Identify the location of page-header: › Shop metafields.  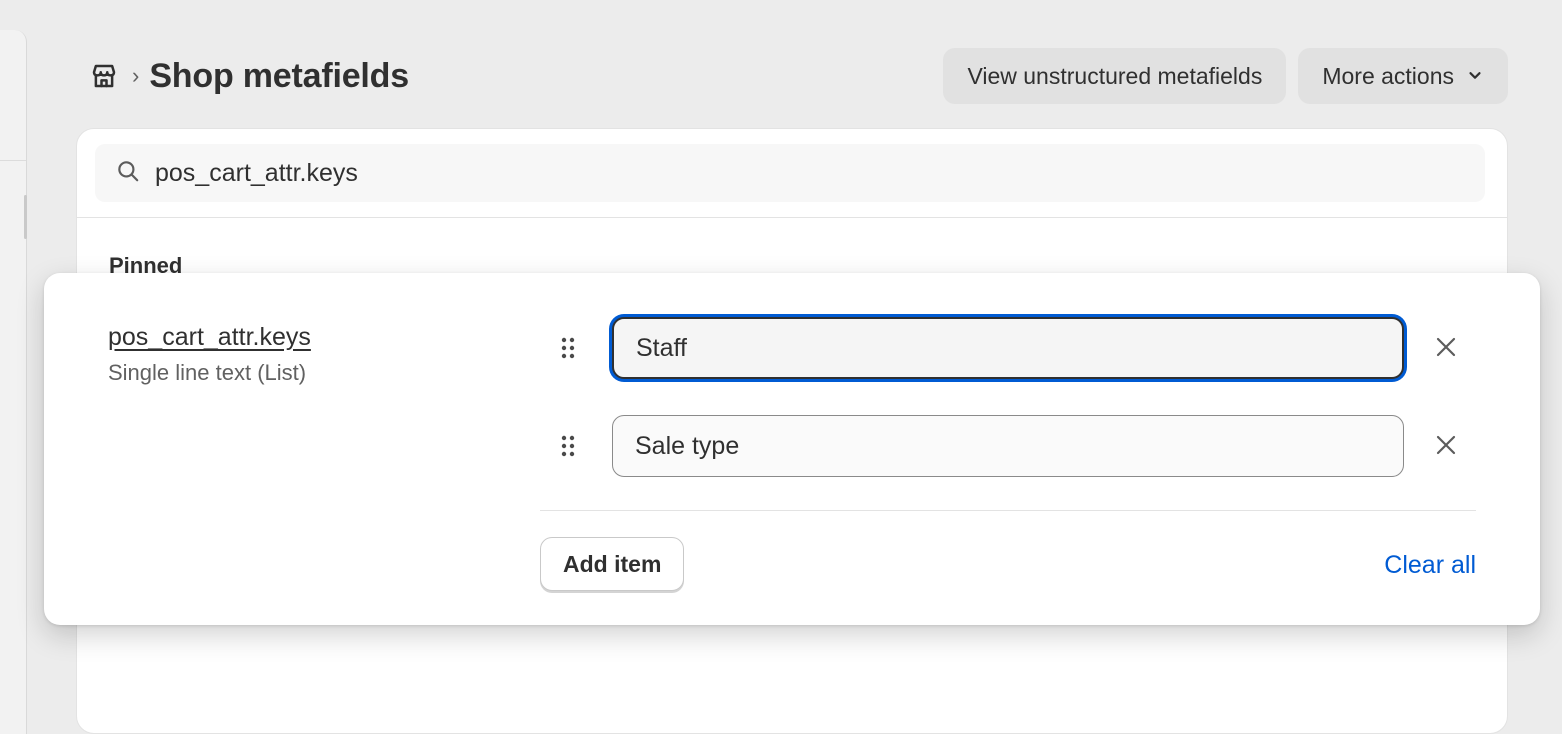
(248, 76).